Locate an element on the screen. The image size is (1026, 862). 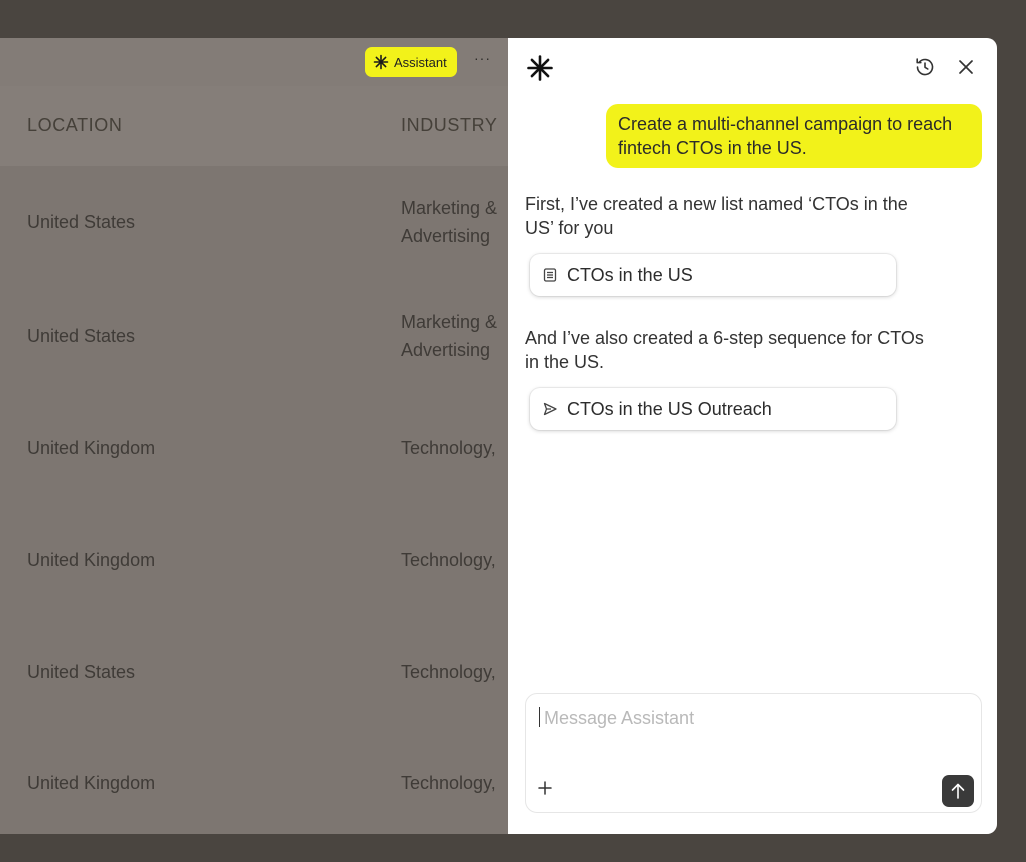
more-icon: ··· is located at coordinates (482, 58).